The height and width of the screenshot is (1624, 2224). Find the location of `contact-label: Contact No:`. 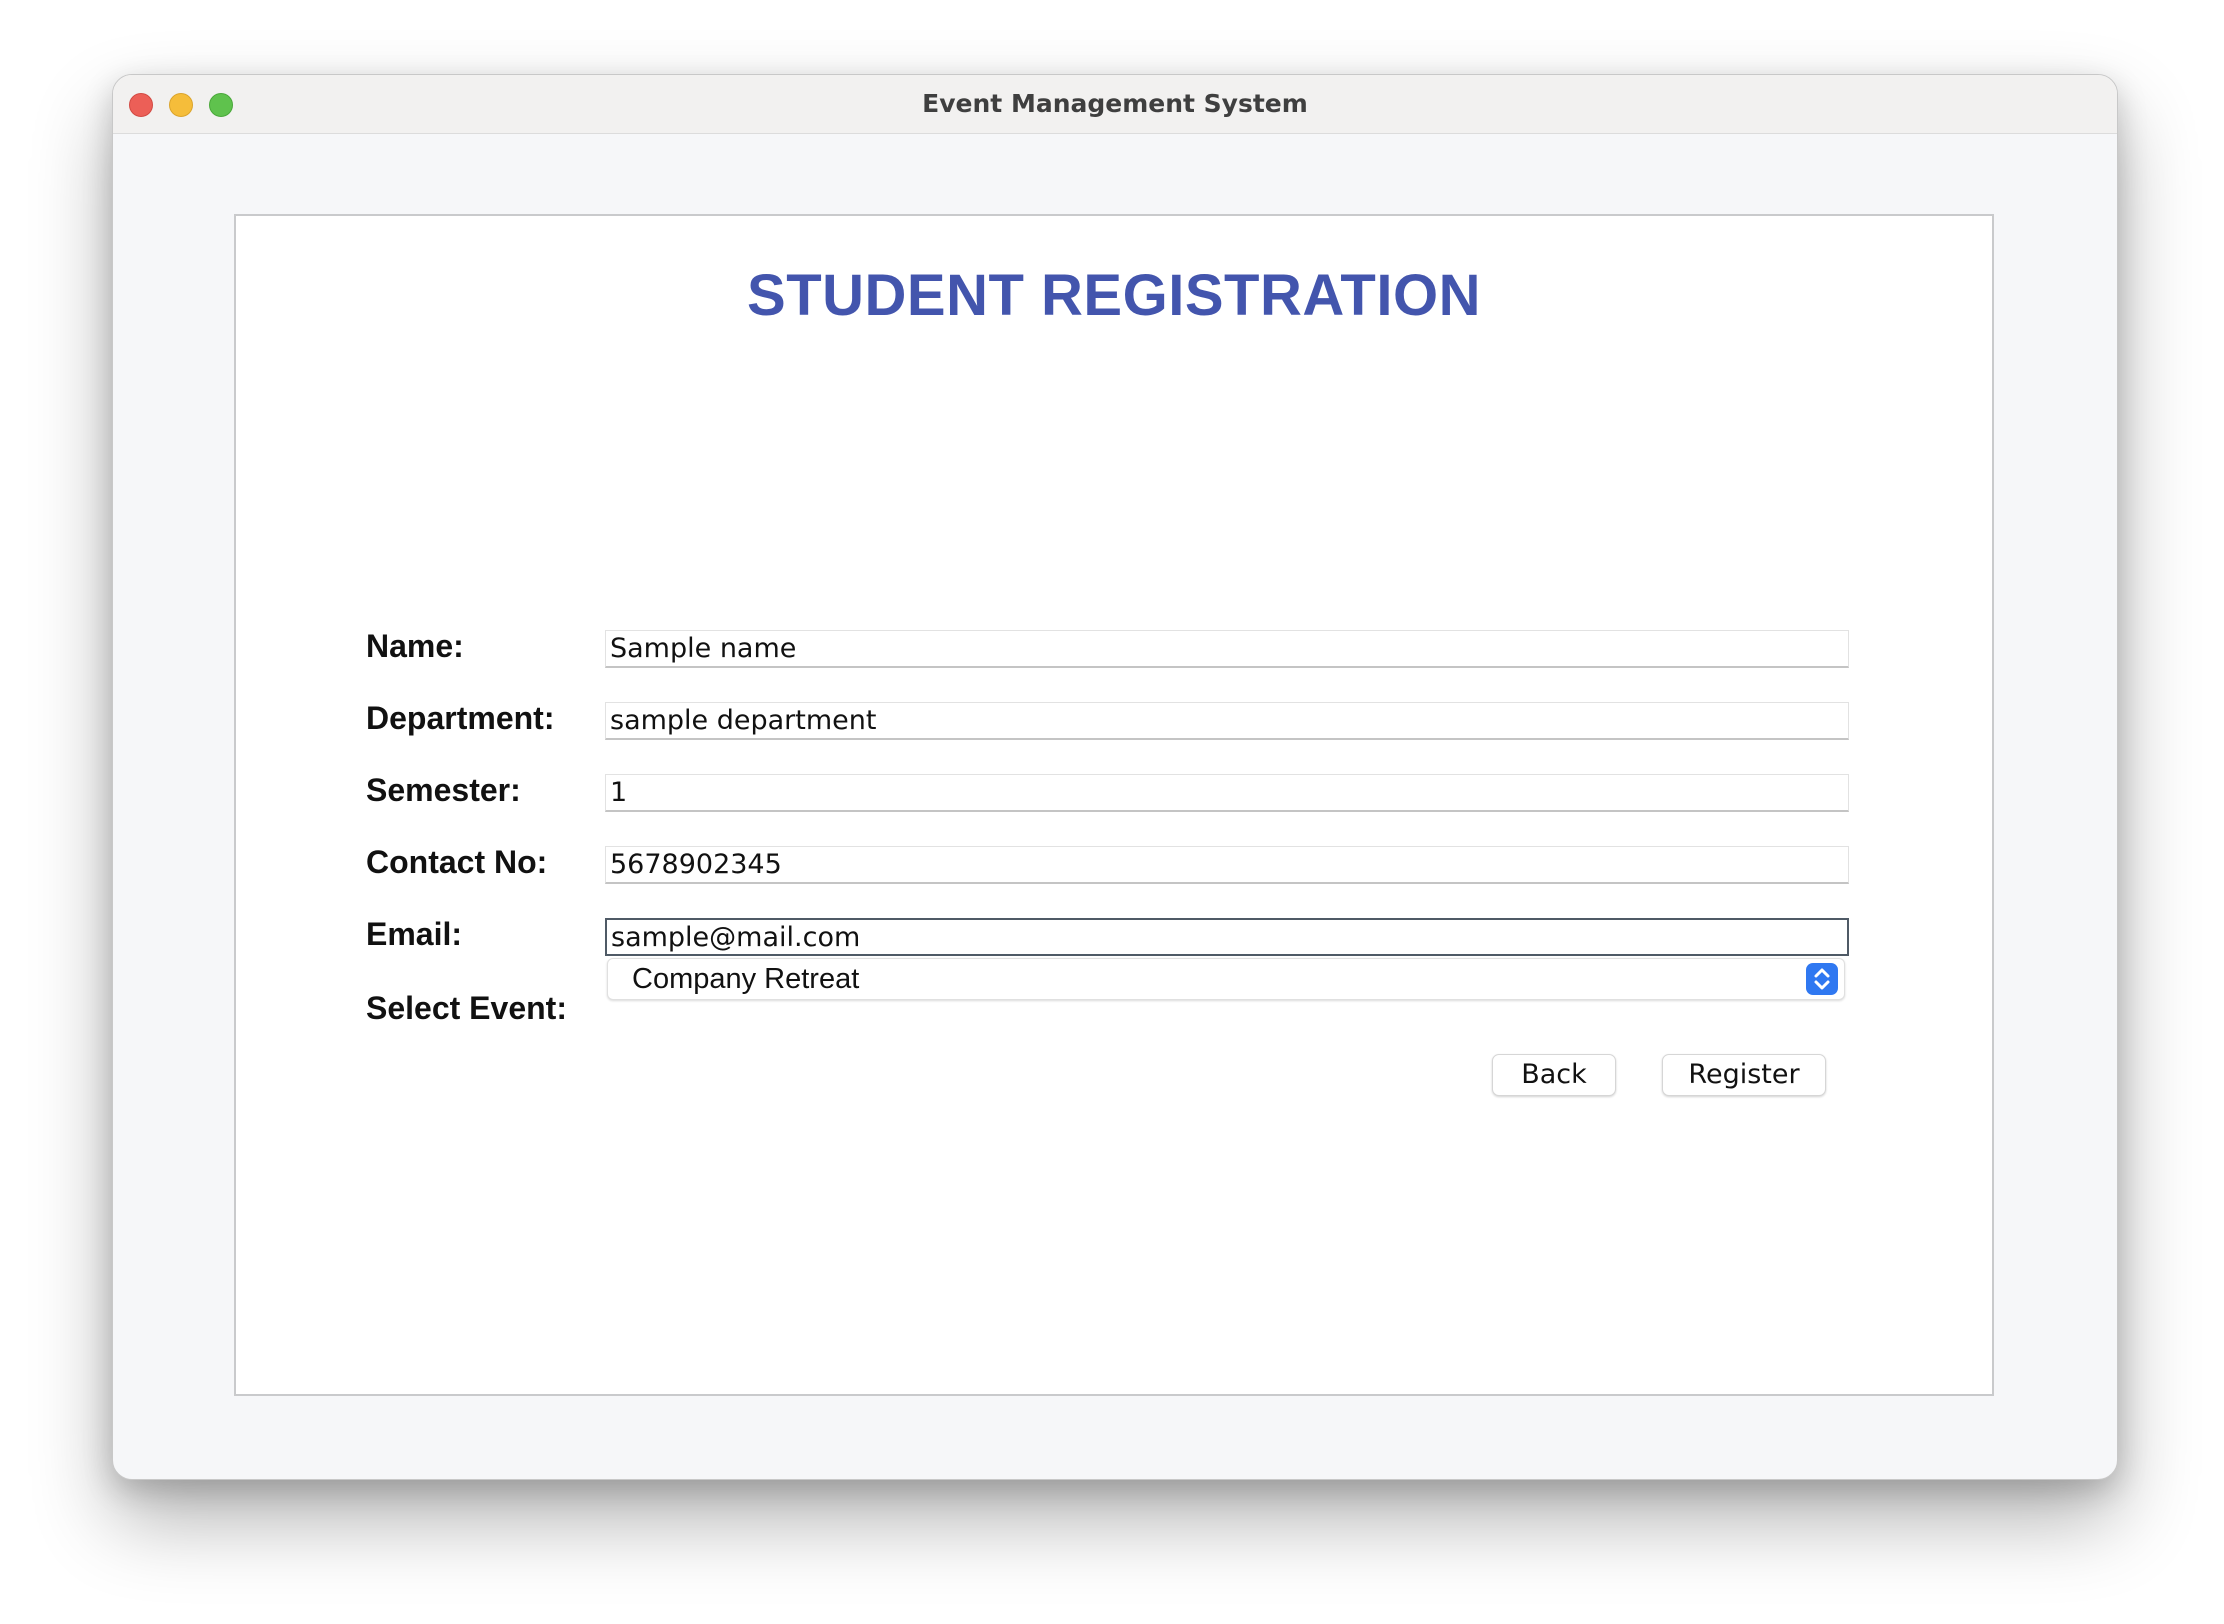

contact-label: Contact No: is located at coordinates (457, 862).